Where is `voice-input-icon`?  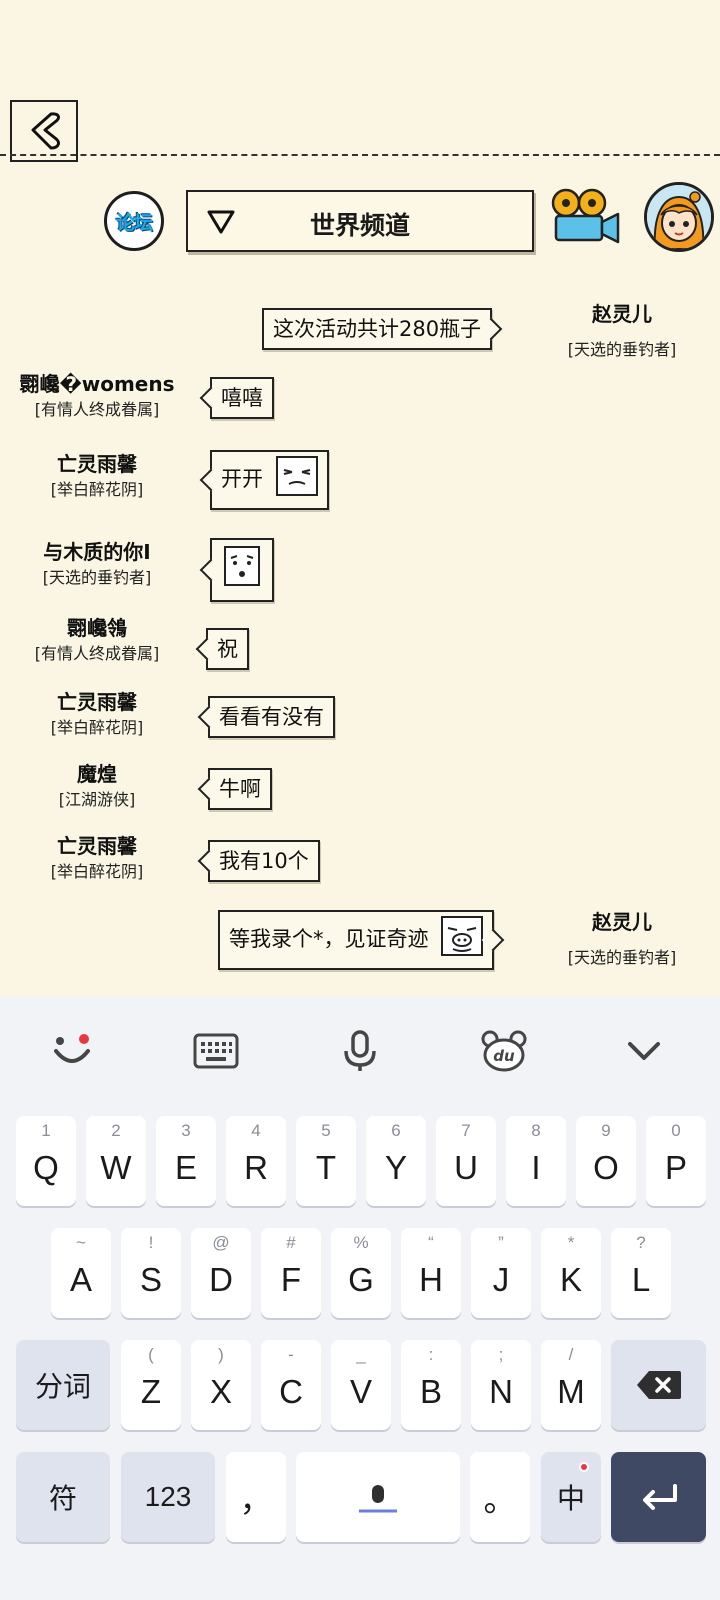
voice-input-icon is located at coordinates (378, 1499).